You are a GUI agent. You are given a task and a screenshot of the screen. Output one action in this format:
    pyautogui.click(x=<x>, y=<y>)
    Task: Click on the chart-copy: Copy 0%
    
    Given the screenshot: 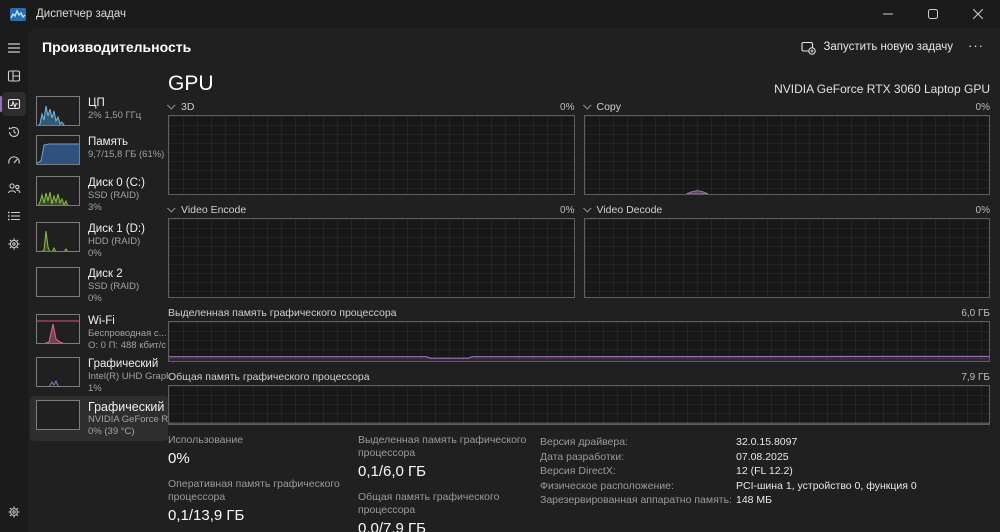 What is the action you would take?
    pyautogui.click(x=786, y=147)
    